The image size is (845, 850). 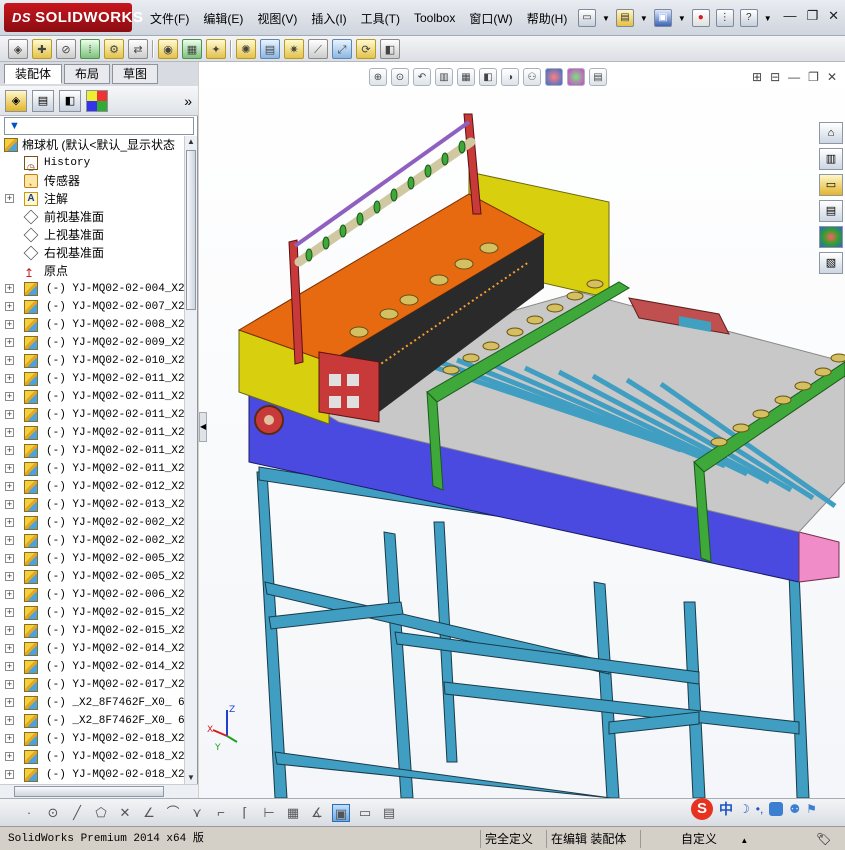 What do you see at coordinates (42, 48) in the screenshot?
I see `insert-component-icon: ✚` at bounding box center [42, 48].